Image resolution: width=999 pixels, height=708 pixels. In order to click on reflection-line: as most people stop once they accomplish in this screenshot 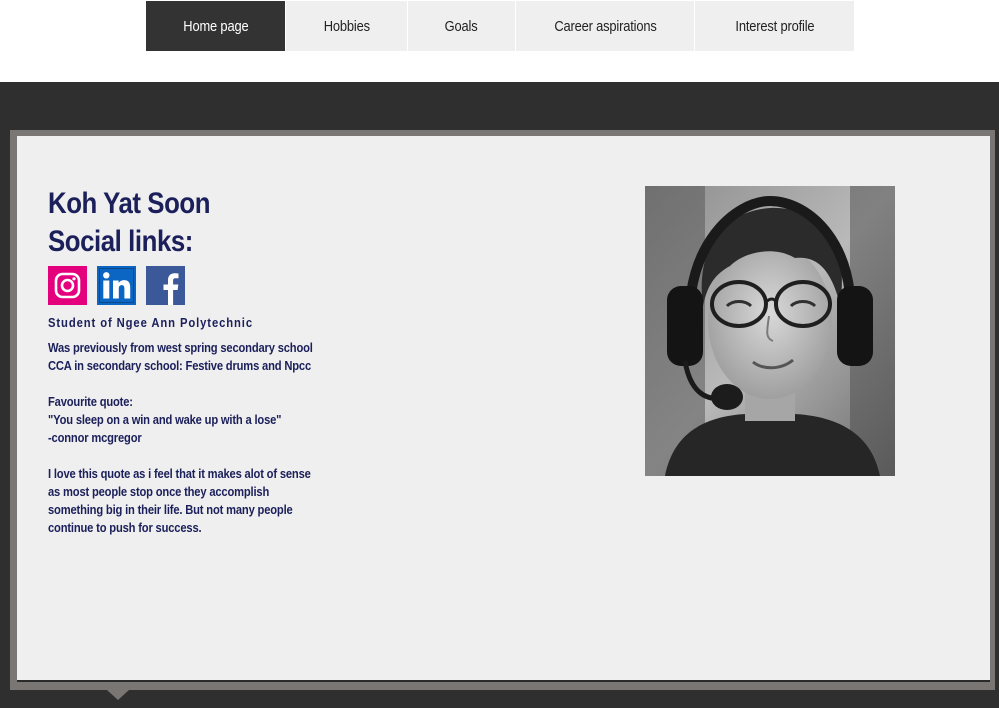, I will do `click(159, 491)`.